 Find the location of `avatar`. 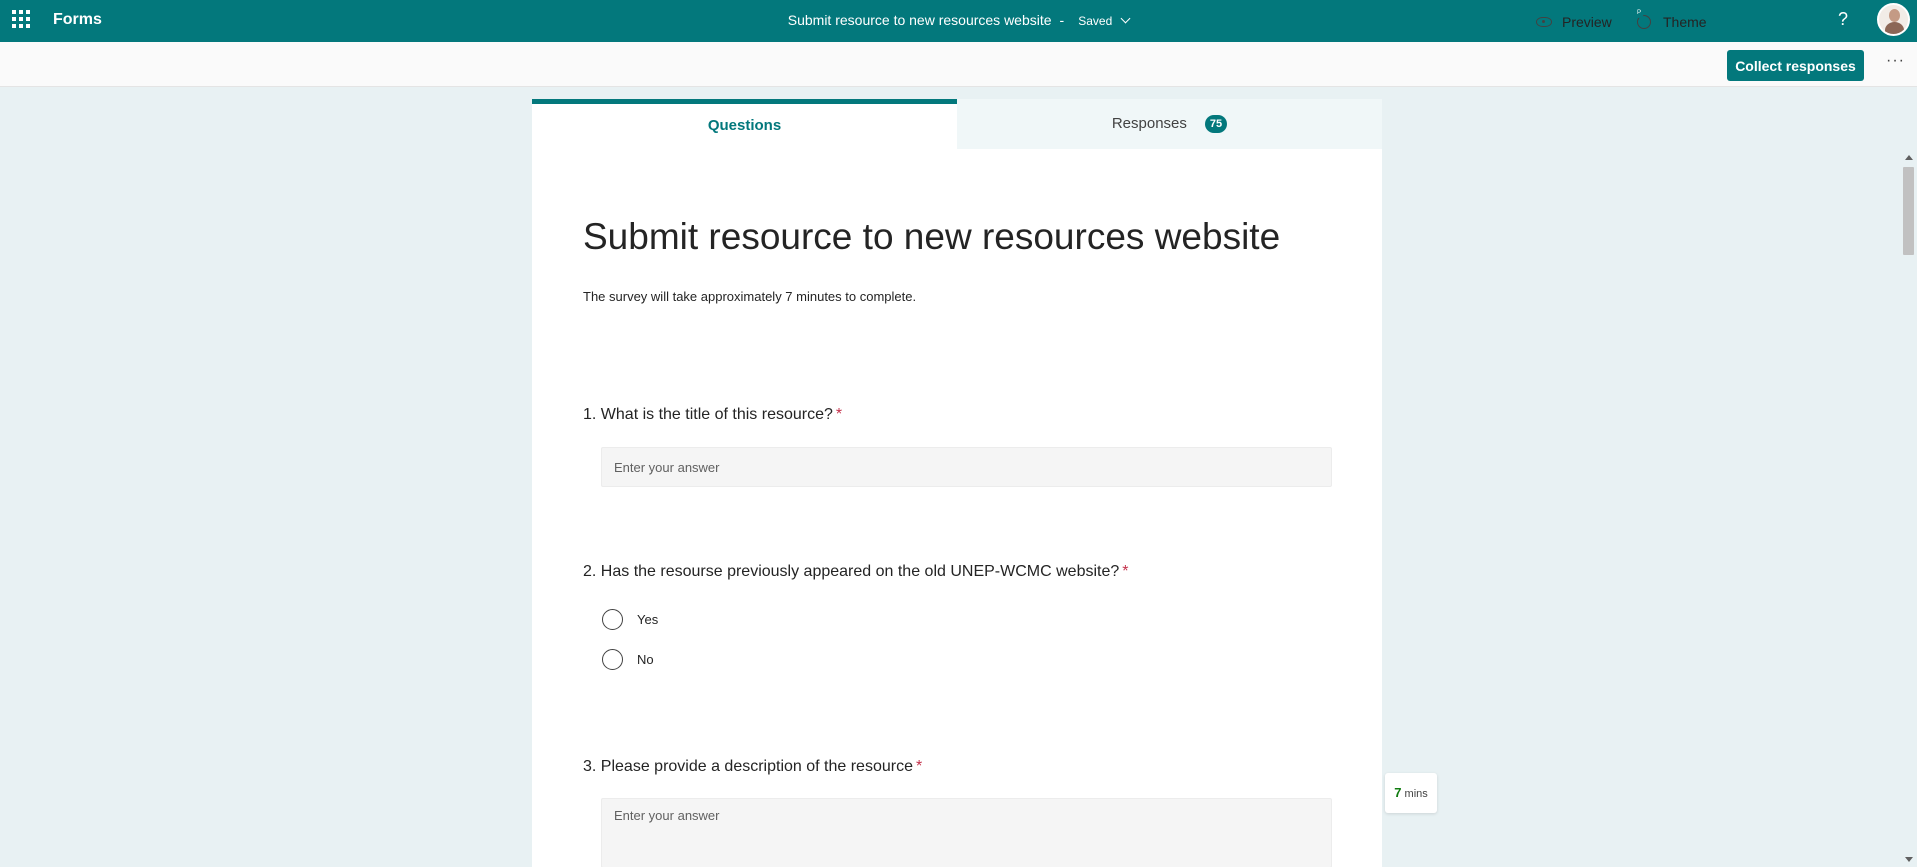

avatar is located at coordinates (1893, 19).